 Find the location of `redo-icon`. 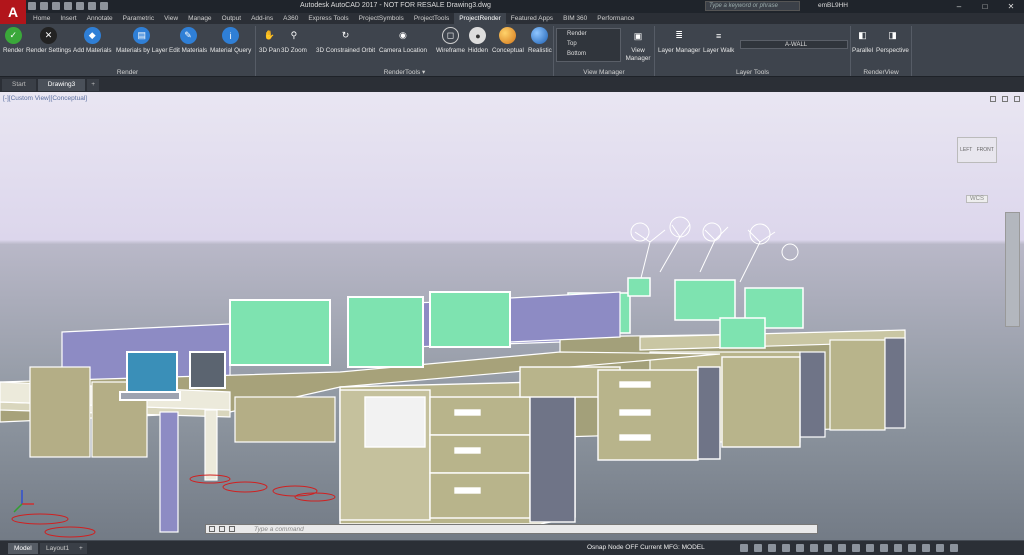

redo-icon is located at coordinates (104, 6).